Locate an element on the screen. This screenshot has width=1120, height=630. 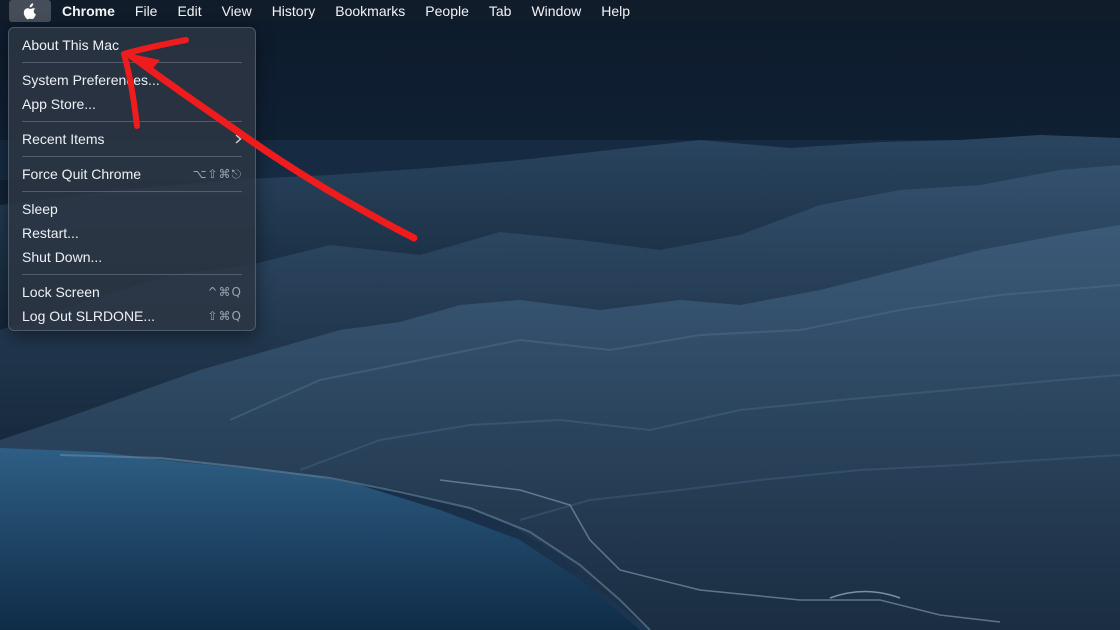
menu-item-shortcut: ^⌘Q is located at coordinates (224, 292).